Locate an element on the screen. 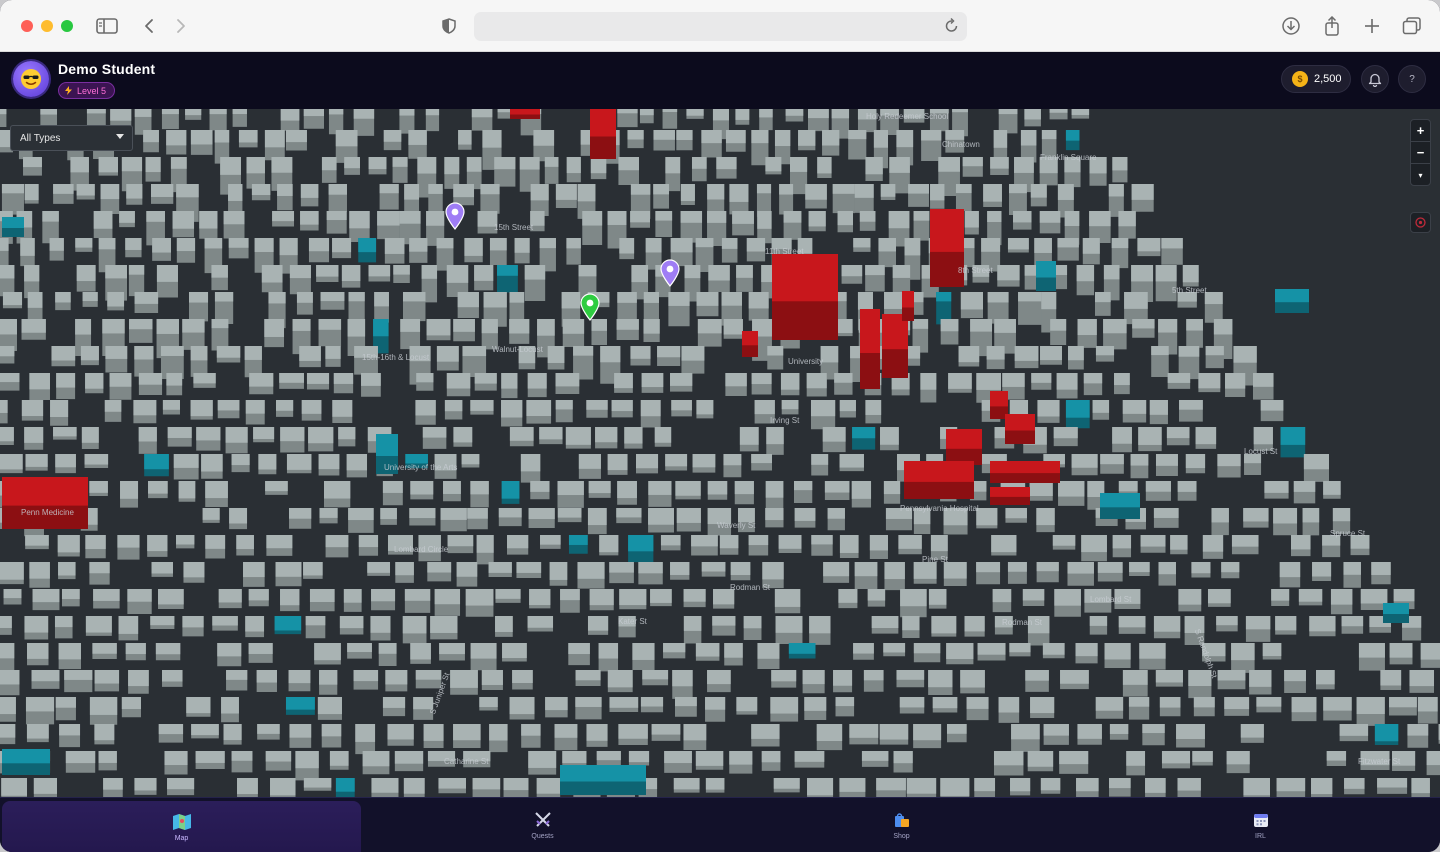 This screenshot has height=852, width=1440. nav-item-map: Map is located at coordinates (181, 826).